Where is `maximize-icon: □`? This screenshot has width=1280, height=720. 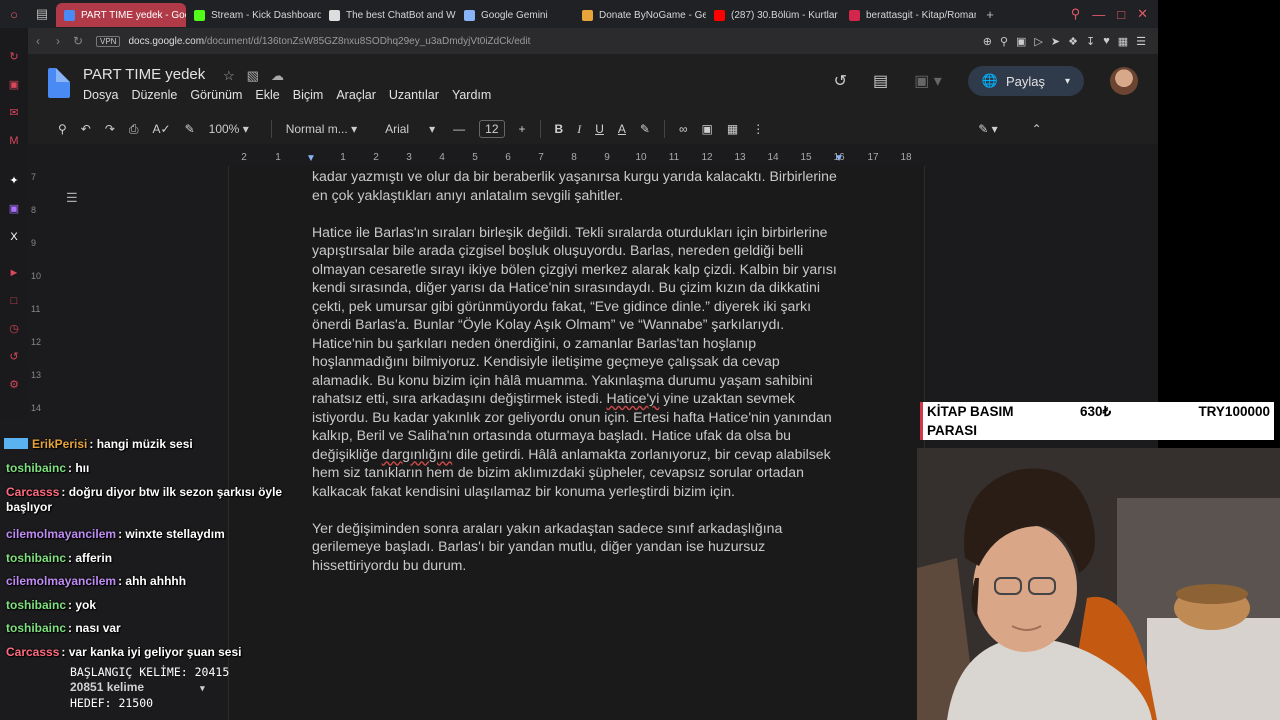 maximize-icon: □ is located at coordinates (1121, 14).